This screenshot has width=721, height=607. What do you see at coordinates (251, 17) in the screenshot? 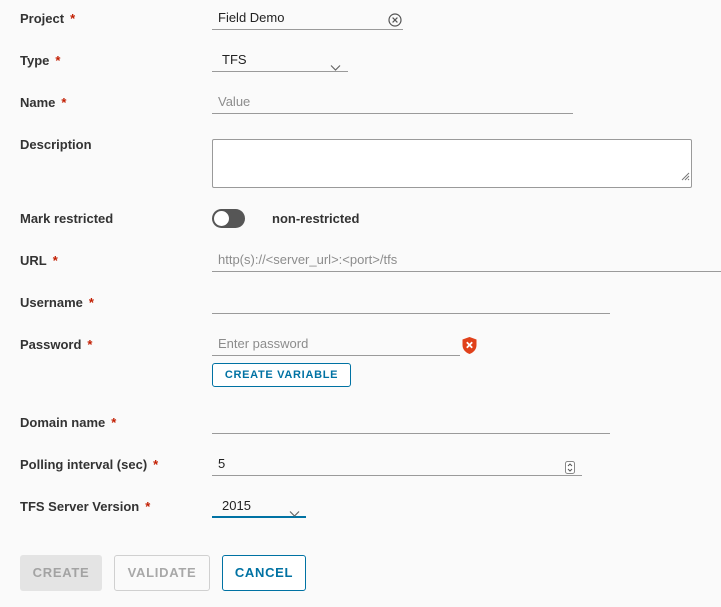
I see `project-value: Field Demo` at bounding box center [251, 17].